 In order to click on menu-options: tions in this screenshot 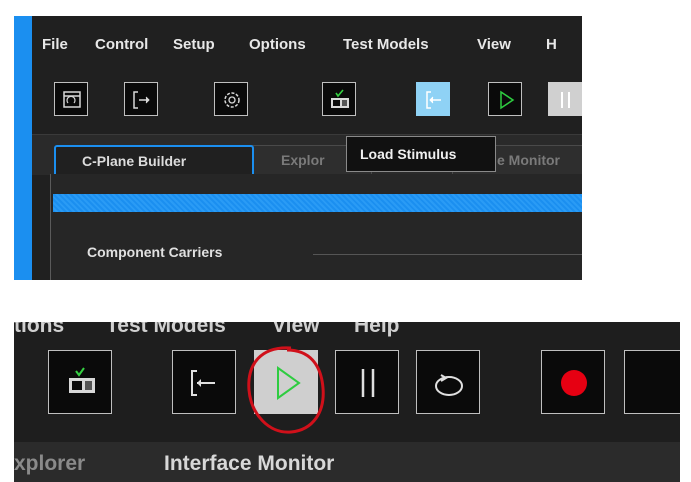, I will do `click(39, 330)`.